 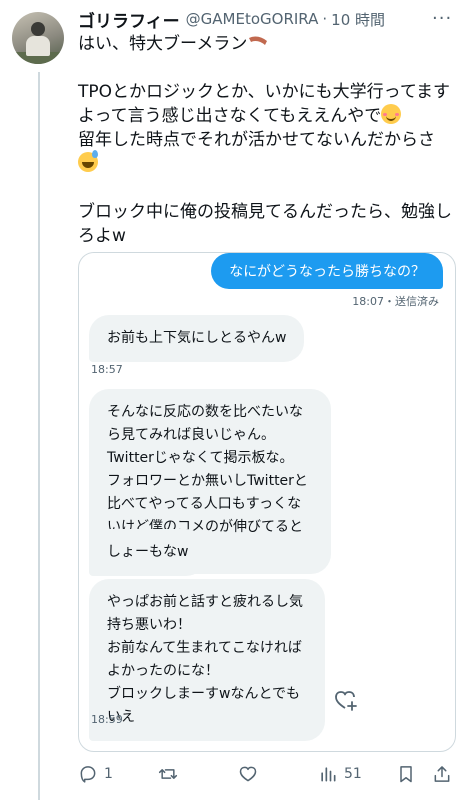 I want to click on post-text-para3: ブロック中に俺の投稿見てるんだったら、勉強しろよw, so click(x=265, y=224).